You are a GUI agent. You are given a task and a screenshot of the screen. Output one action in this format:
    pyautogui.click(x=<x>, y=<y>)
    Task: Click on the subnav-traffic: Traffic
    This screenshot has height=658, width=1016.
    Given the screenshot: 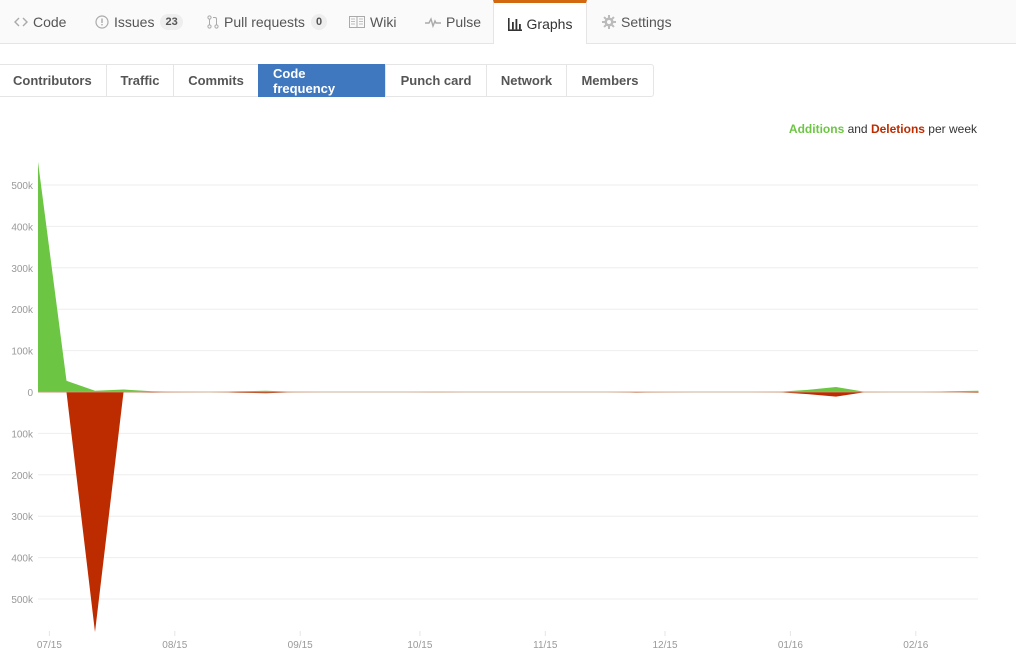 What is the action you would take?
    pyautogui.click(x=140, y=80)
    